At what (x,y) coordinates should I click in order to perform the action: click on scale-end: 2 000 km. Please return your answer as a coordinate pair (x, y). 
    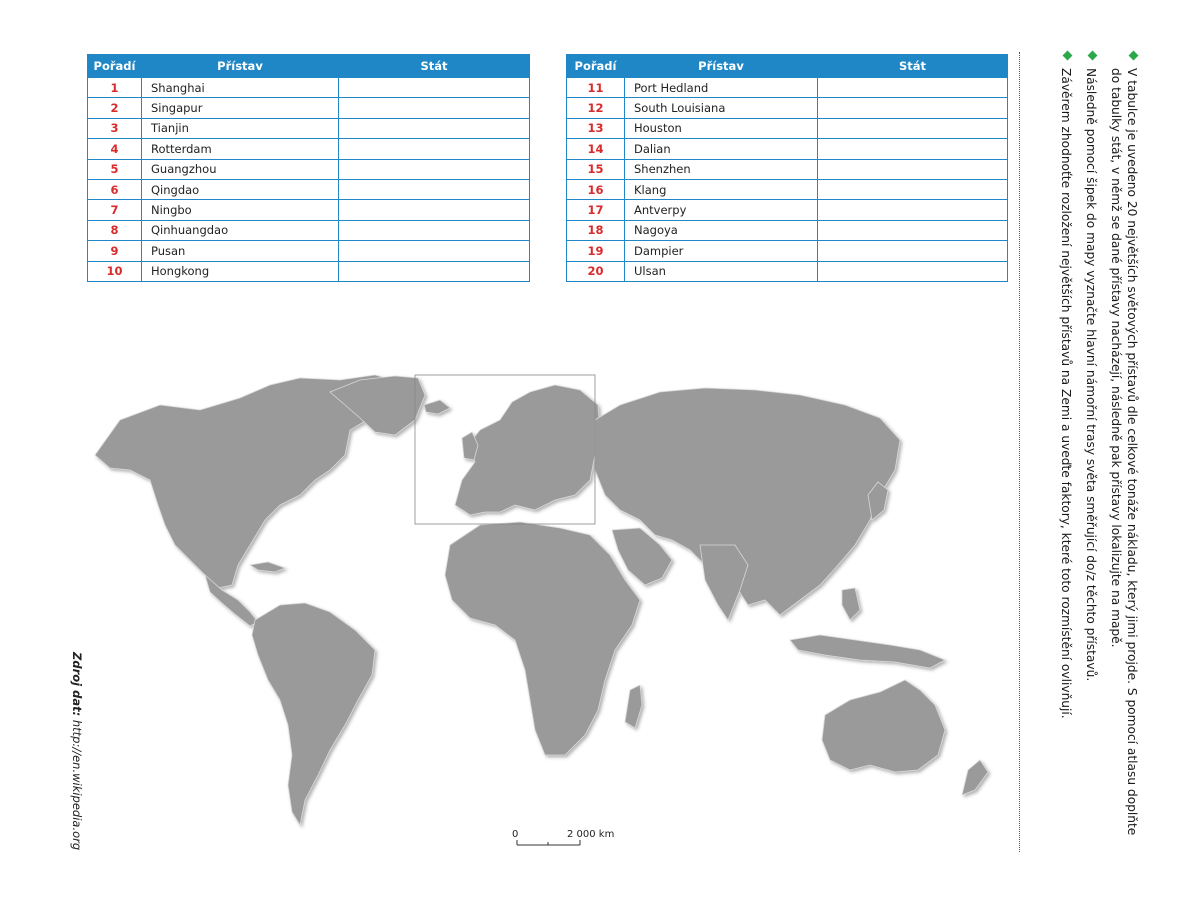
    Looking at the image, I should click on (591, 834).